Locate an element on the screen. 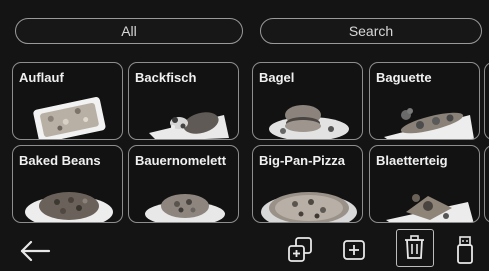 The width and height of the screenshot is (489, 271). recipe-card-baked-beans: Baked Beans is located at coordinates (67, 184).